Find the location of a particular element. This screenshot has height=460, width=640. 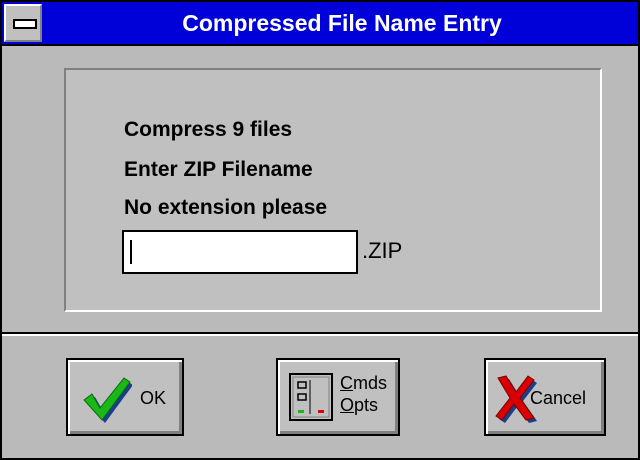

cmds-accelerator: C is located at coordinates (346, 383).